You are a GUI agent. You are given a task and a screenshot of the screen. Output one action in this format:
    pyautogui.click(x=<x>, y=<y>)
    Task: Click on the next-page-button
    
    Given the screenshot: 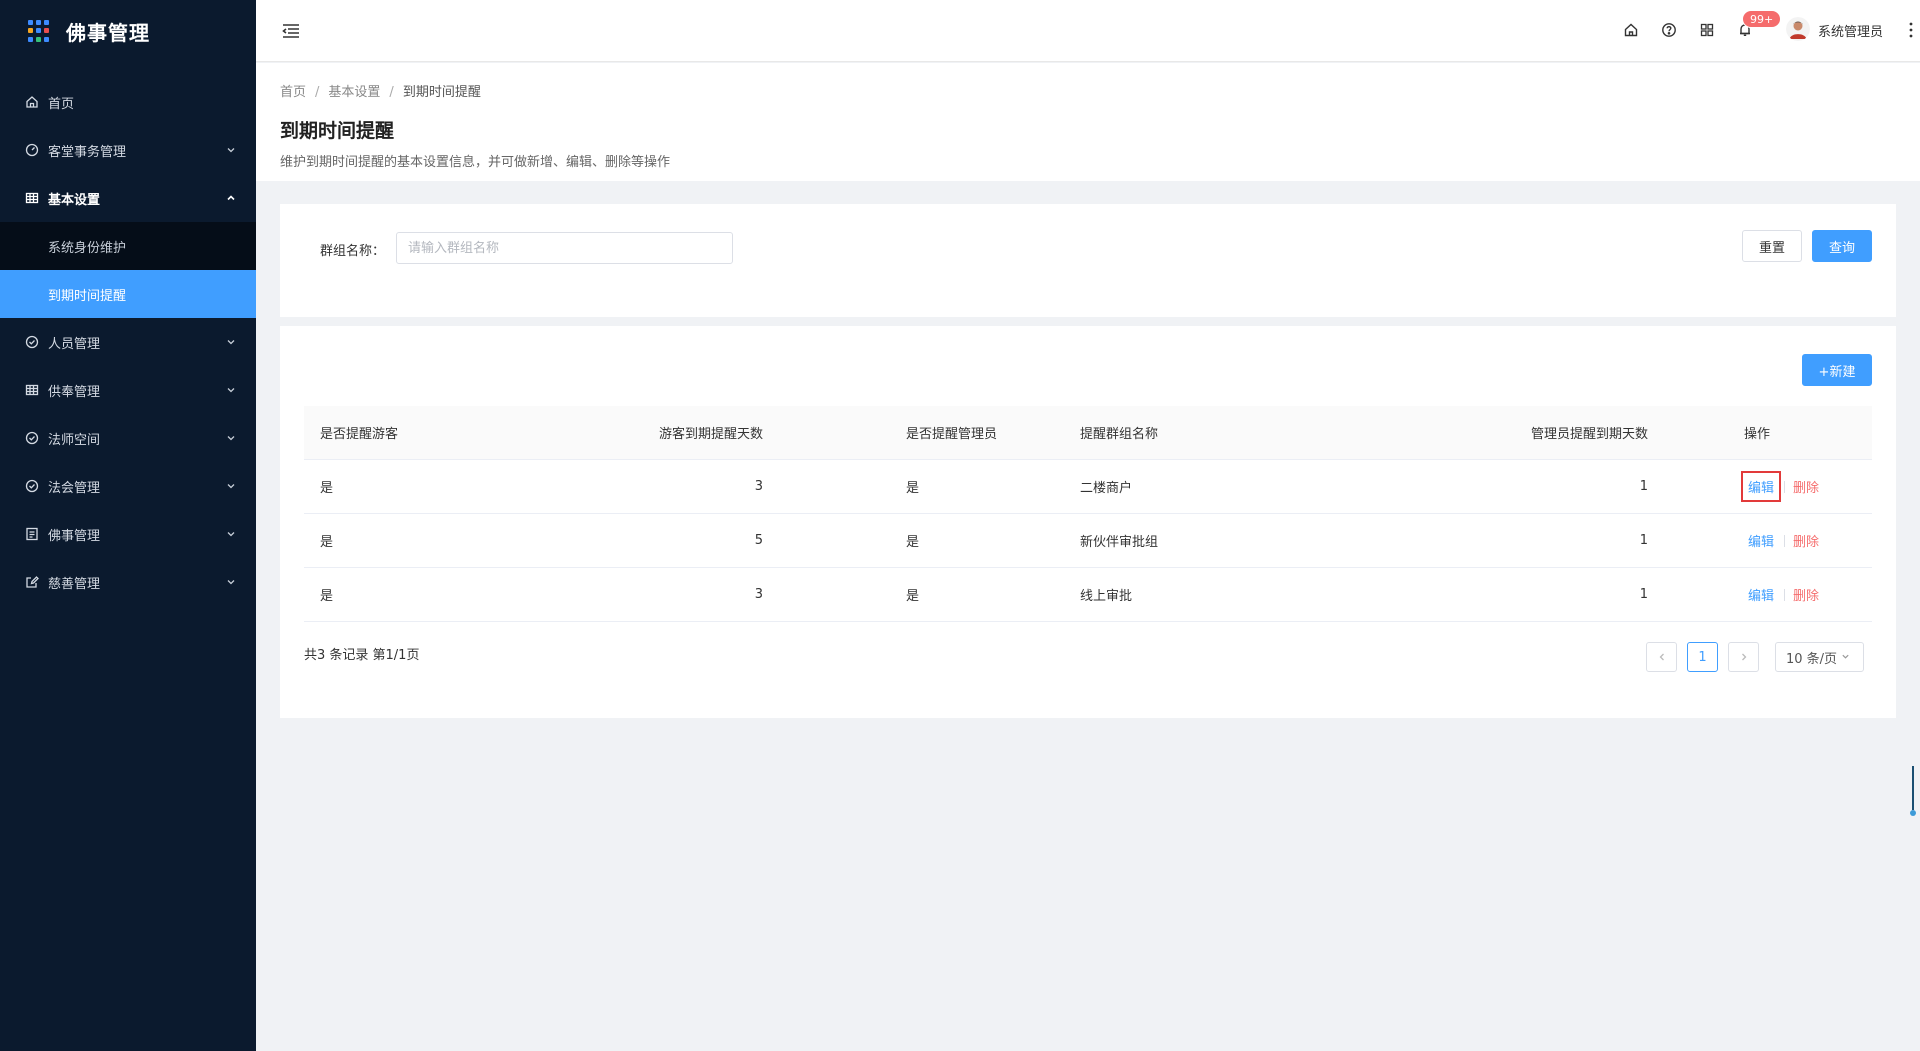 What is the action you would take?
    pyautogui.click(x=1743, y=657)
    